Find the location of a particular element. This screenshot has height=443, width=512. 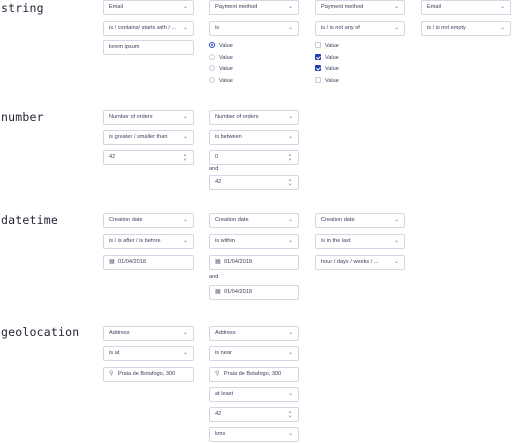

operator-label: is is located at coordinates (217, 28).